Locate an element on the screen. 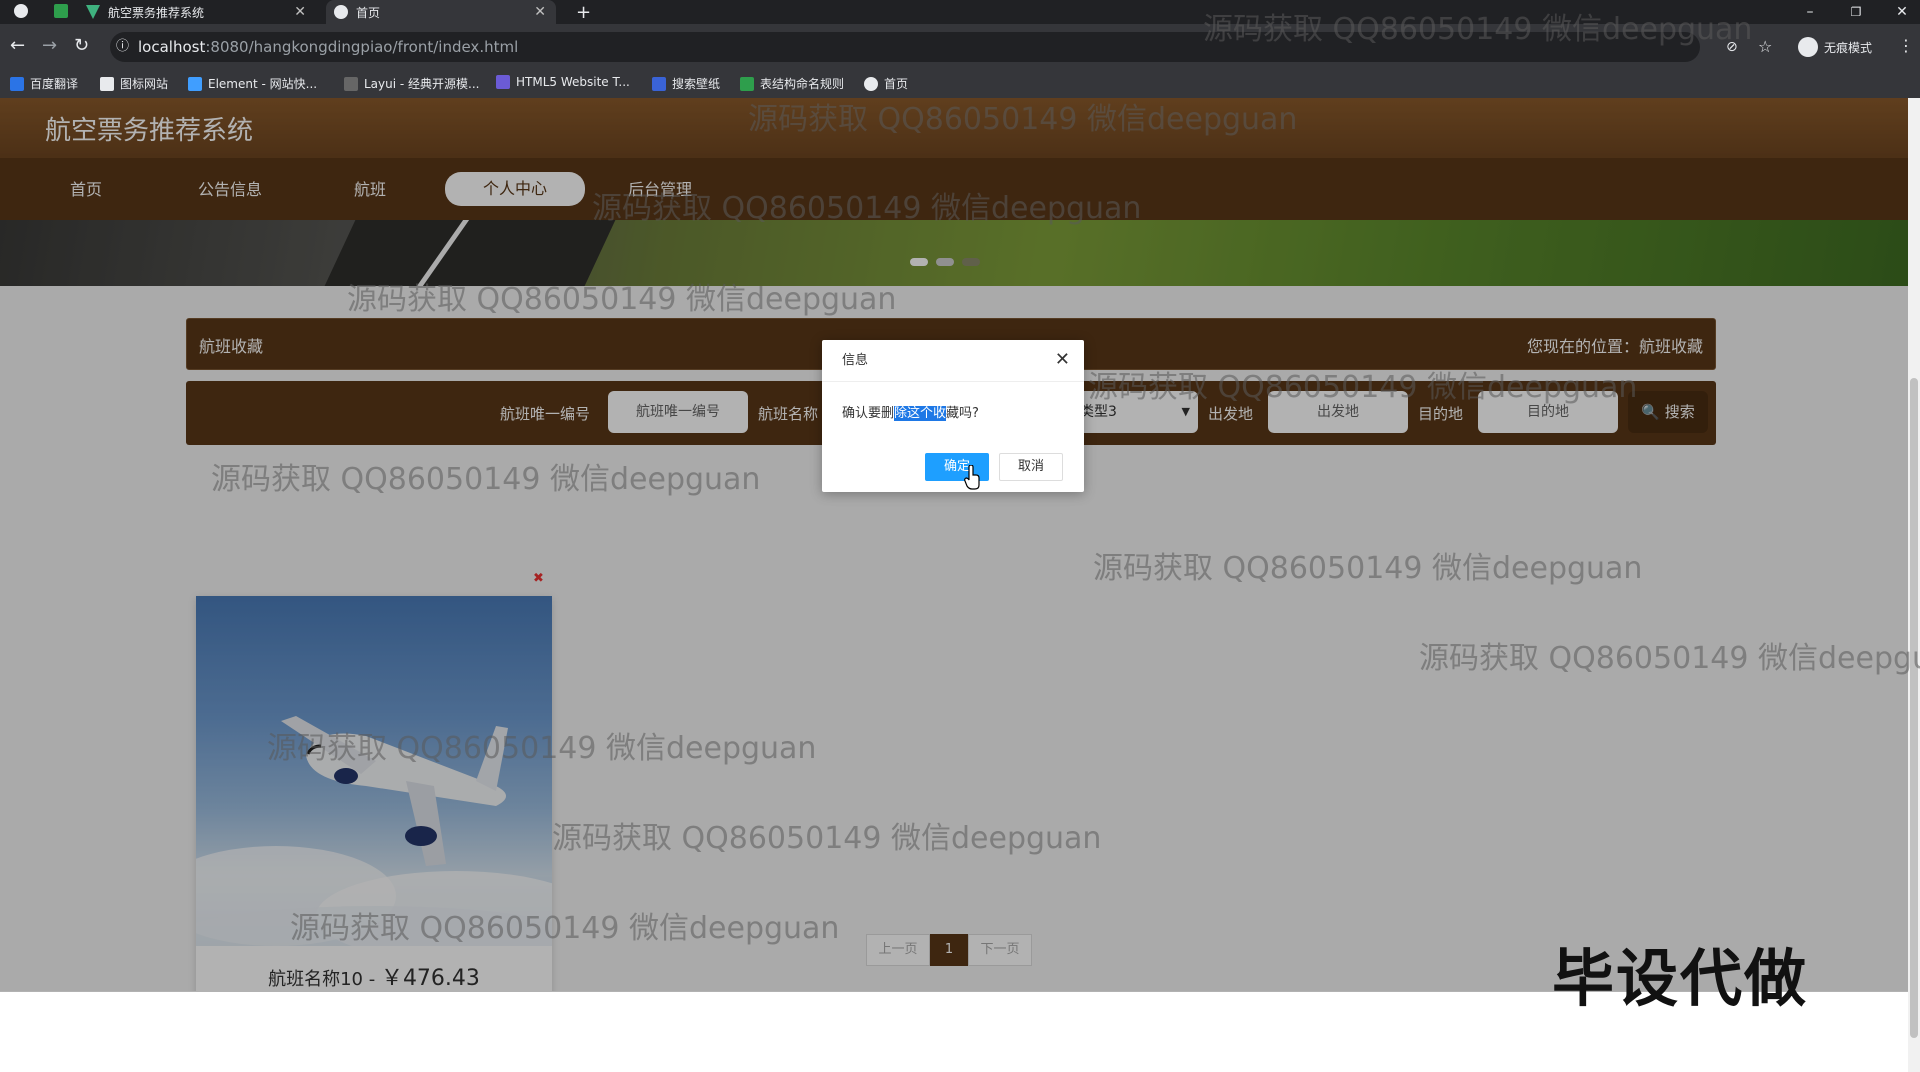 The height and width of the screenshot is (1072, 1920). browser-tab-1: 航空票务推荐系统 ✕ is located at coordinates (201, 12).